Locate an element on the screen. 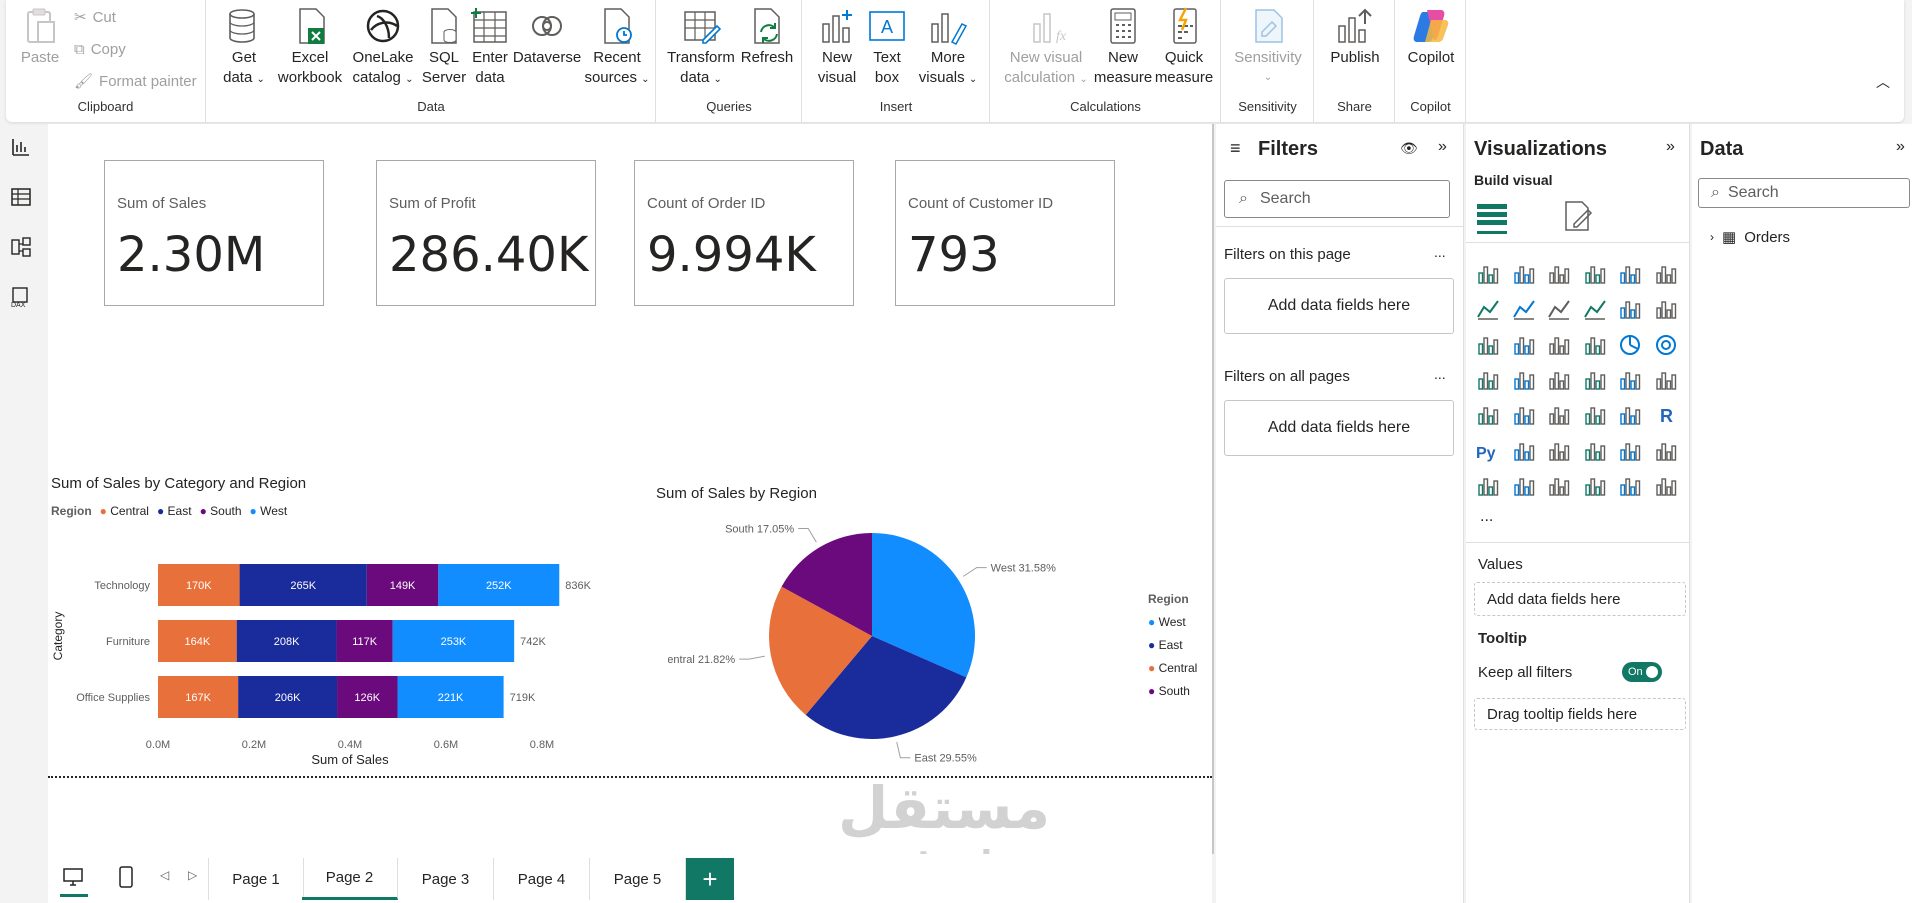  legend-item-west: ● West is located at coordinates (1172, 622).